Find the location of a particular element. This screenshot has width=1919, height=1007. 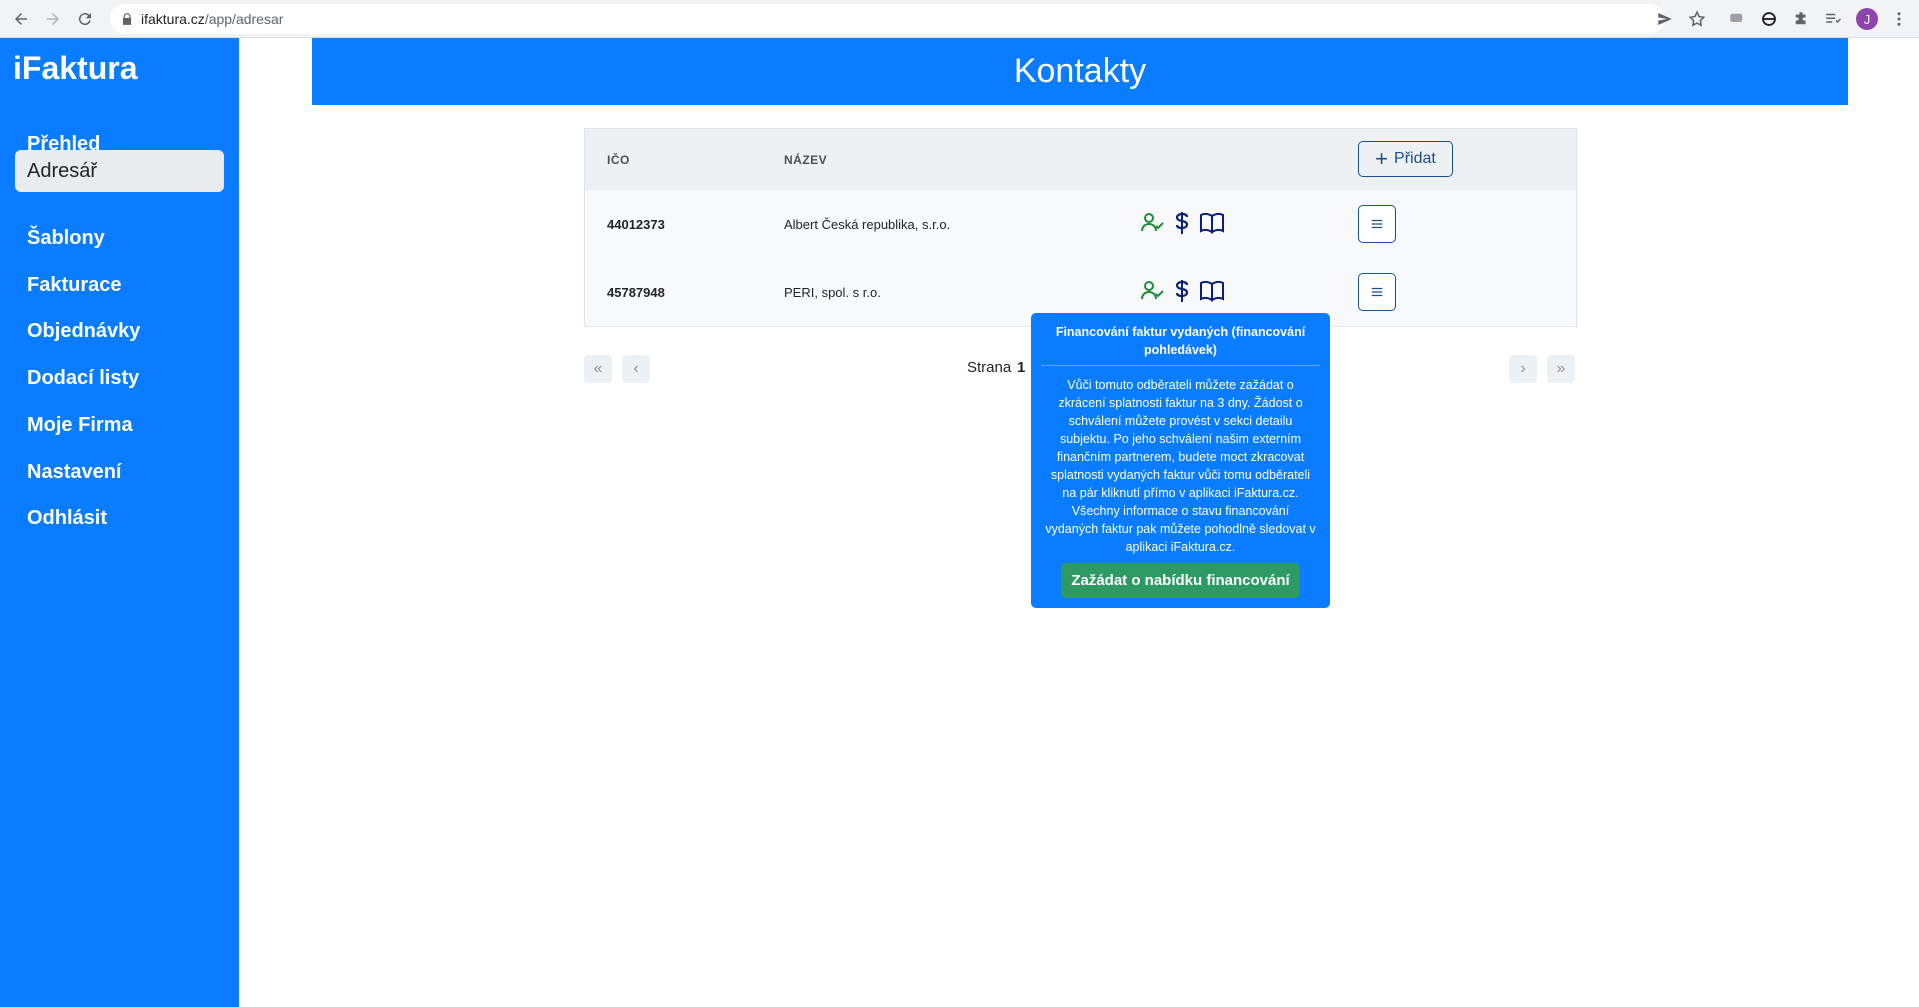

browser-toolbar: ifaktura.cz/app/adresar J is located at coordinates (959, 19).